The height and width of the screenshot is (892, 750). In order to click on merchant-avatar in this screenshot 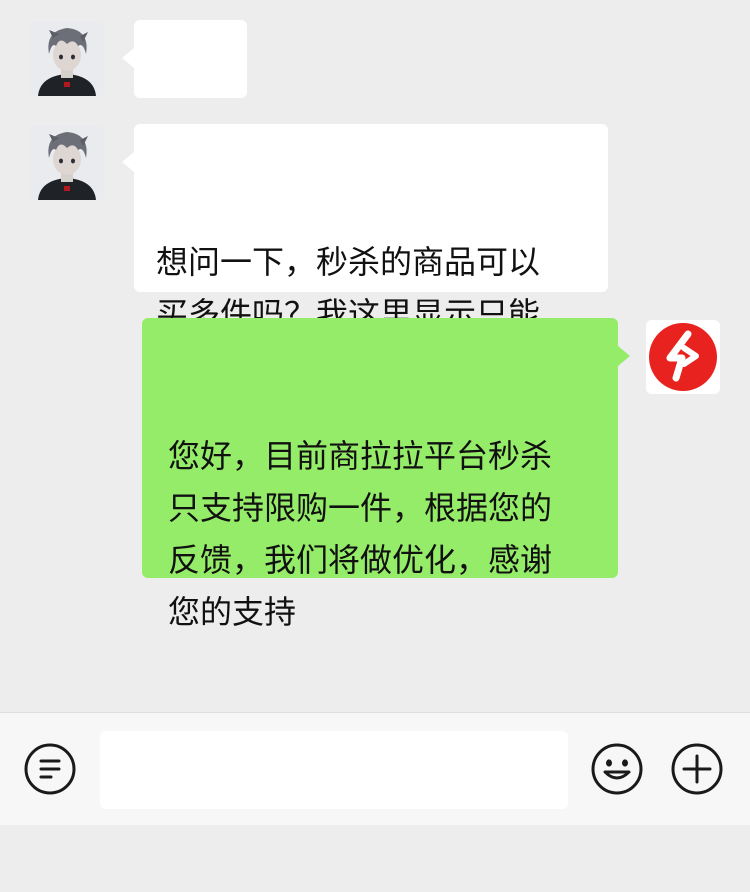, I will do `click(683, 357)`.